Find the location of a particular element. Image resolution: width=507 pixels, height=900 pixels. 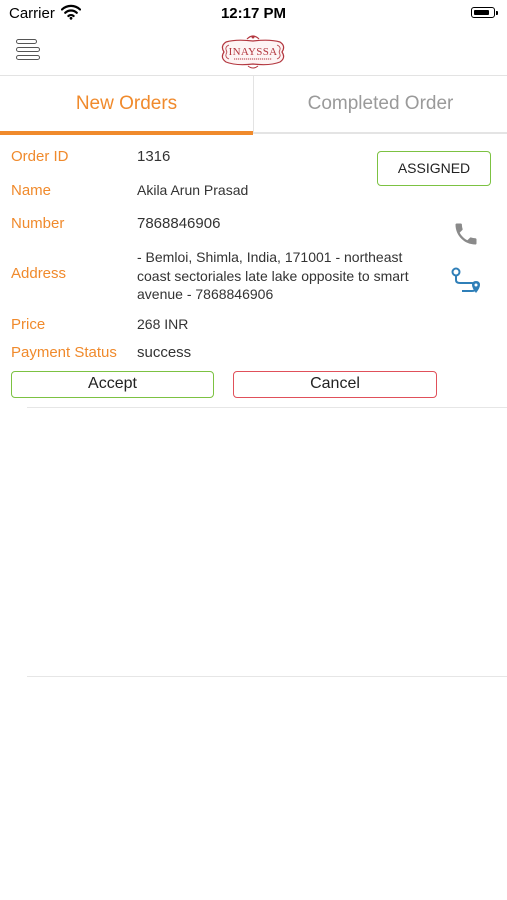

card-divider is located at coordinates (267, 407).